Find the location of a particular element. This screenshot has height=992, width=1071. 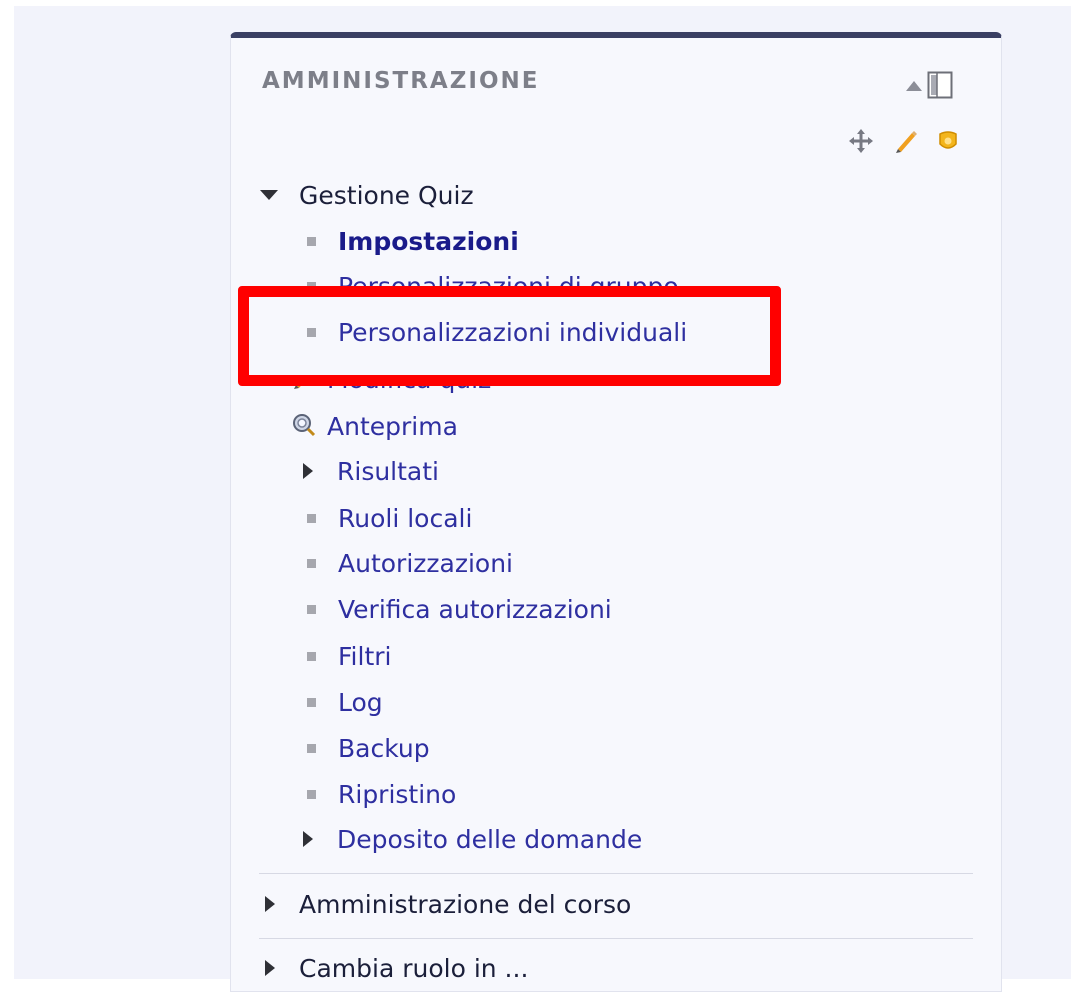

tree-node-gestione-quiz: Gestione Quiz is located at coordinates (367, 196).